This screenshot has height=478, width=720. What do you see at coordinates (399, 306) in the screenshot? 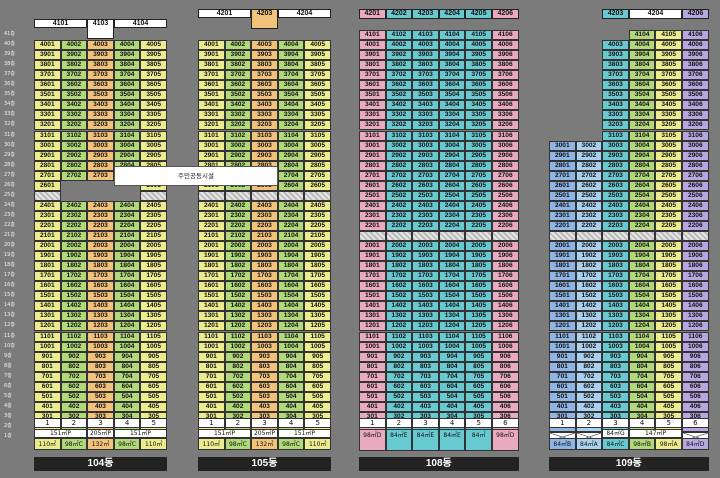
I see `unit-cell: 1402` at bounding box center [399, 306].